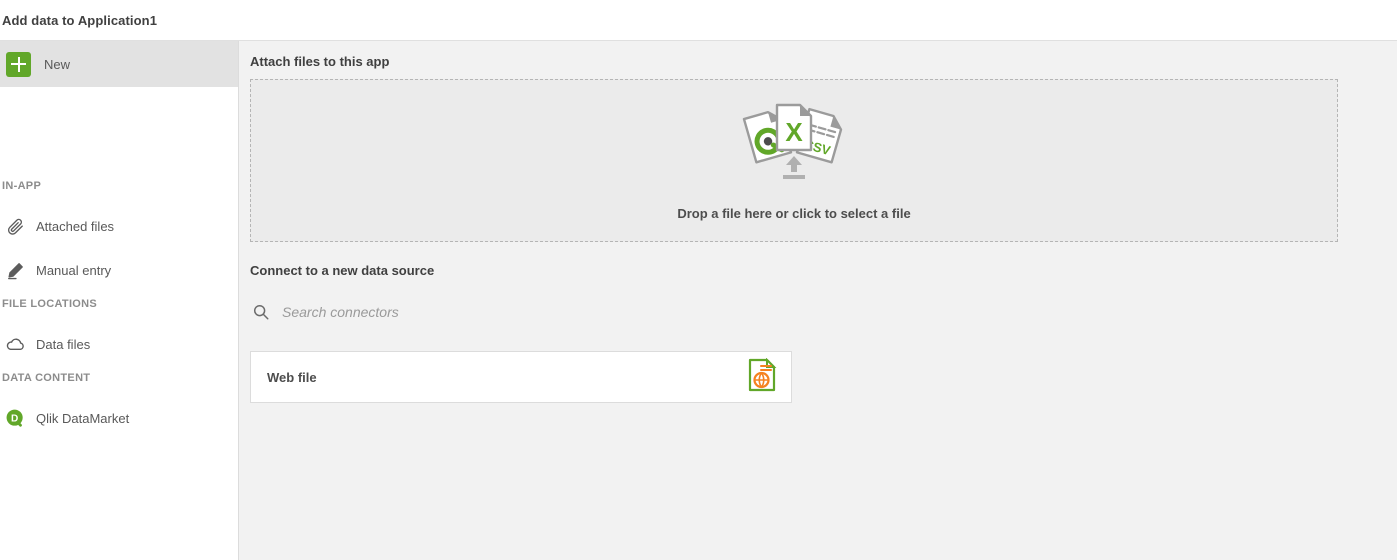 The width and height of the screenshot is (1397, 560). Describe the element at coordinates (80, 20) in the screenshot. I see `page-title: Add data to Application1` at that location.